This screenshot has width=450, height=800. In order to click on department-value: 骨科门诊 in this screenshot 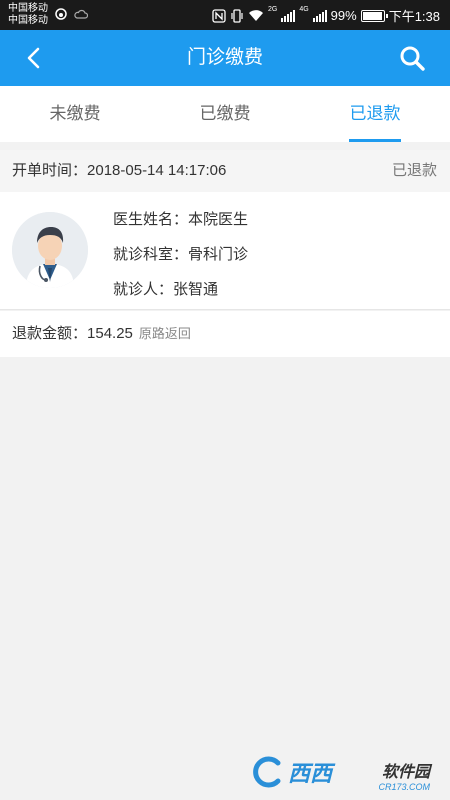, I will do `click(218, 254)`.